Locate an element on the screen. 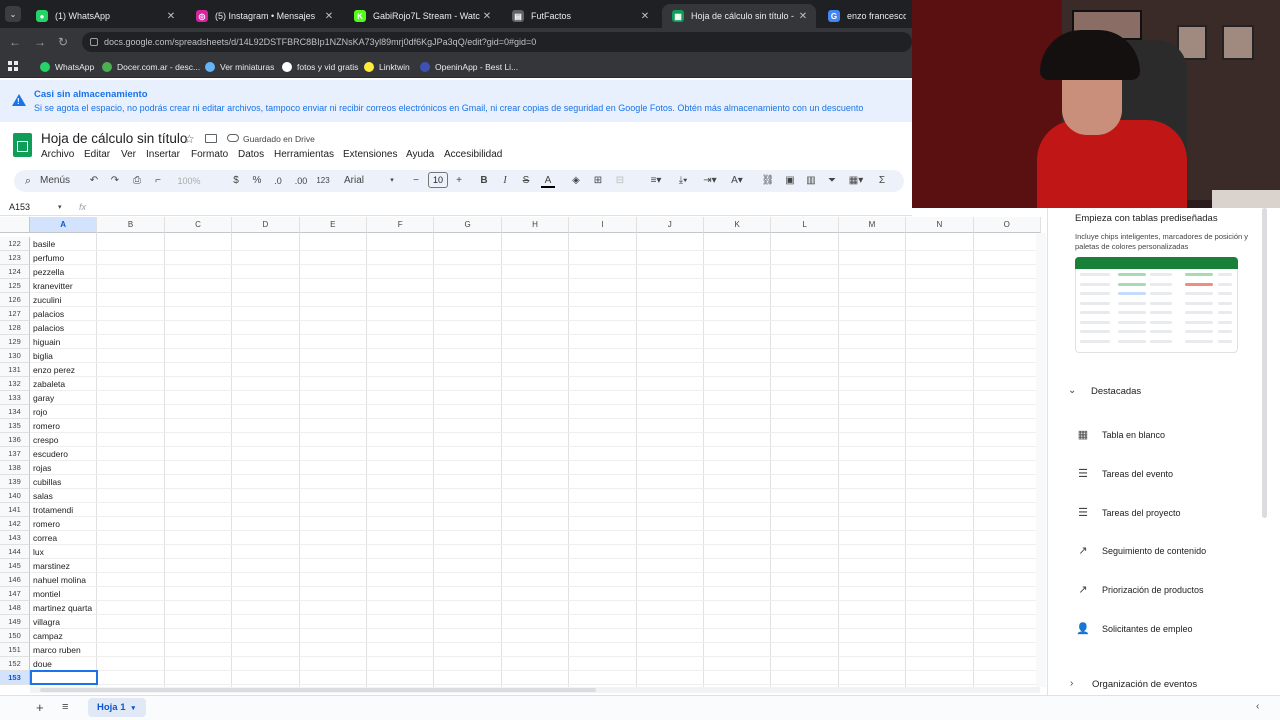 The image size is (1280, 720). grid-cell: campaz is located at coordinates (63, 636).